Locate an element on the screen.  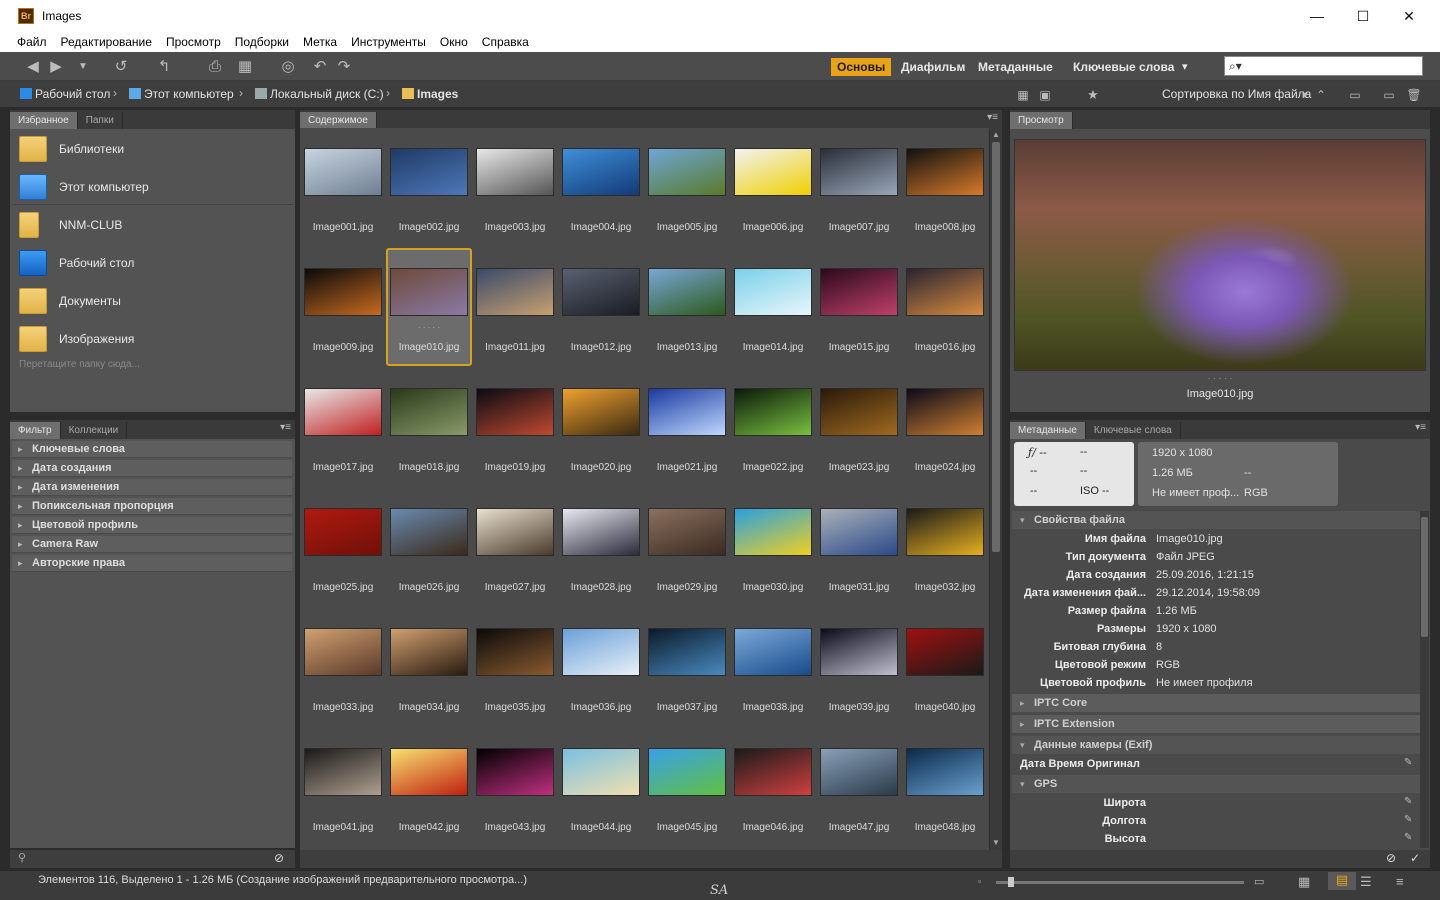
section-exif: Данные камеры (Exif) is located at coordinates (1216, 745).